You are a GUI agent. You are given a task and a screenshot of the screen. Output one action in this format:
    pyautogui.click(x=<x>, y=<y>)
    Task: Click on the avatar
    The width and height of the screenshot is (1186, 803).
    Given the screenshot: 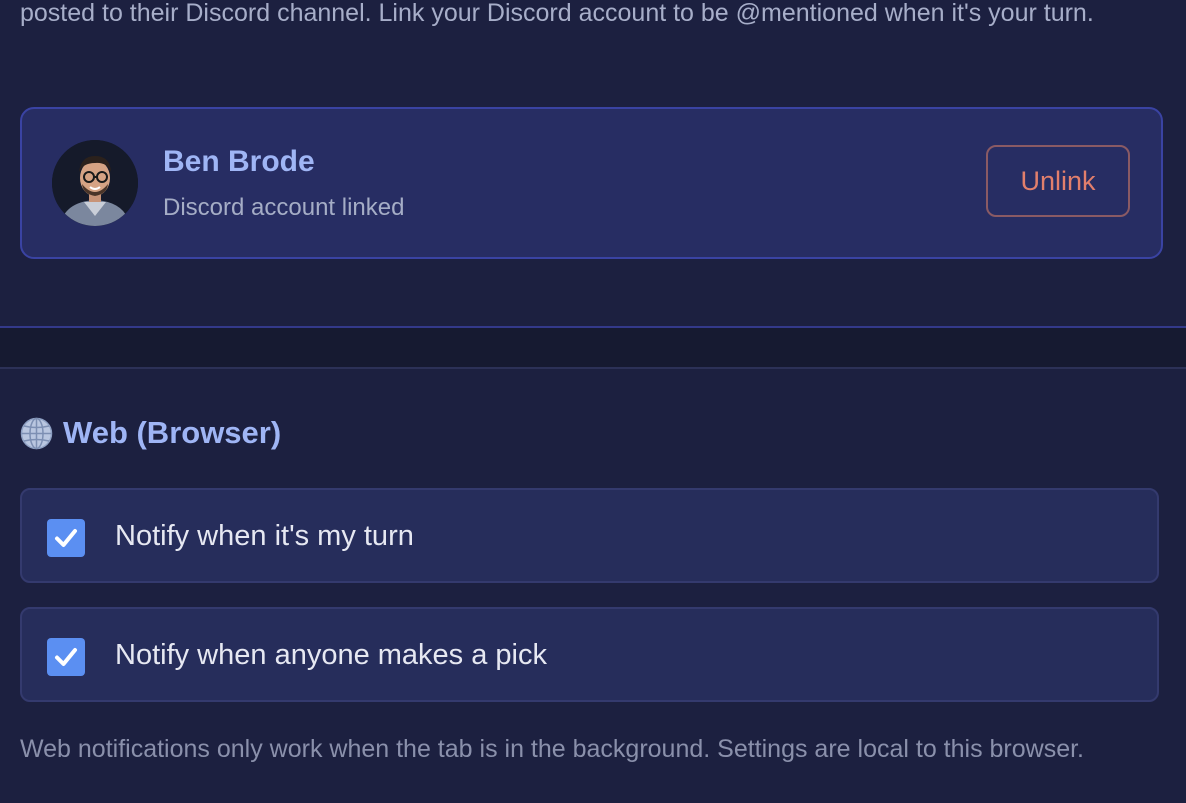 What is the action you would take?
    pyautogui.click(x=95, y=183)
    